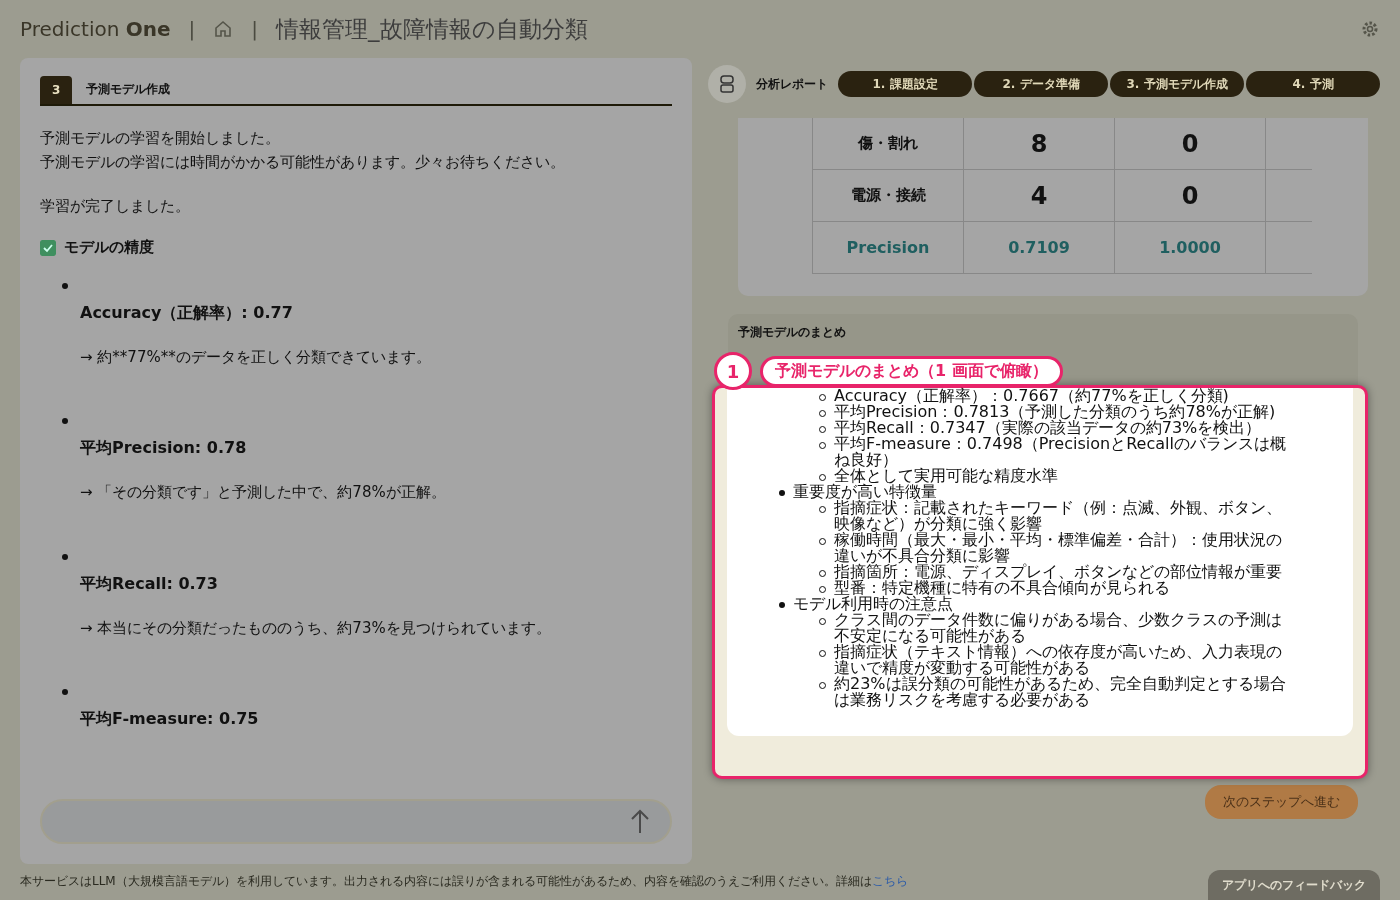 The height and width of the screenshot is (900, 1400). I want to click on metric-title: 平均F-measure: 0.75, so click(170, 720).